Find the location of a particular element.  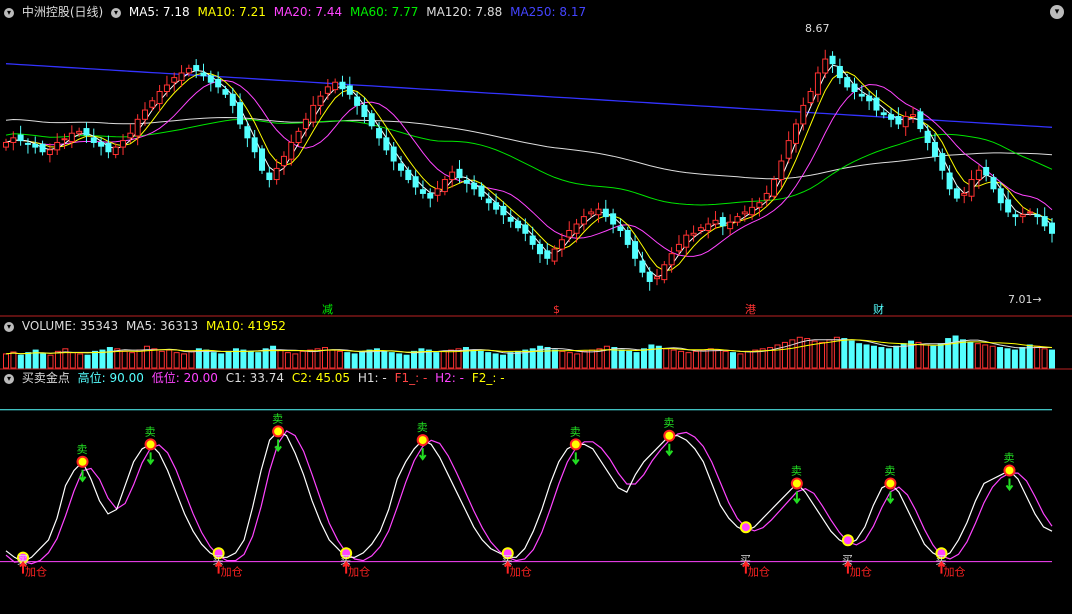

vol-ma10-label: MA10: 41952 is located at coordinates (246, 326).